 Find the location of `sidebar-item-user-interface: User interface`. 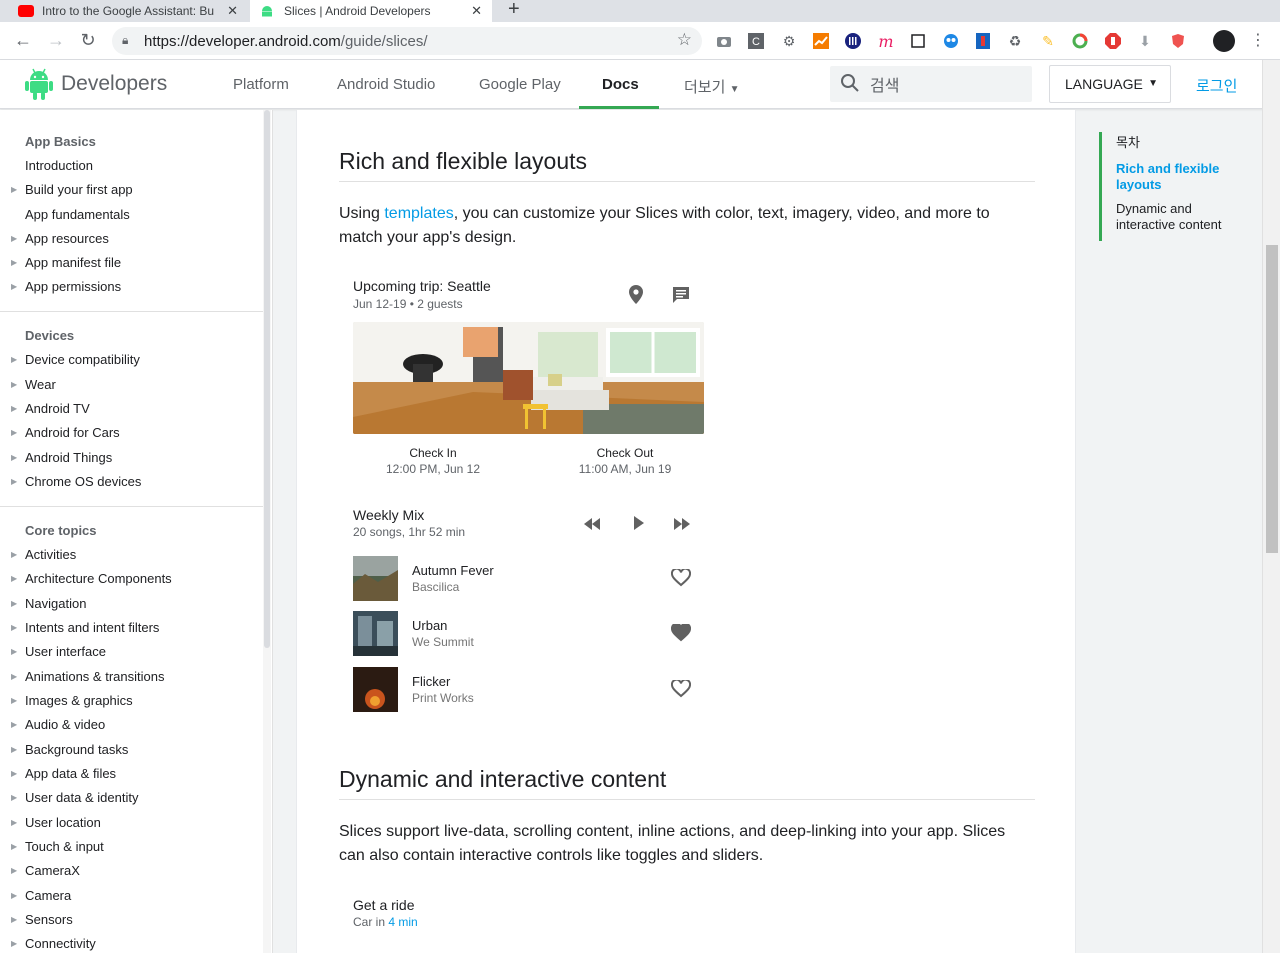

sidebar-item-user-interface: User interface is located at coordinates (65, 651).